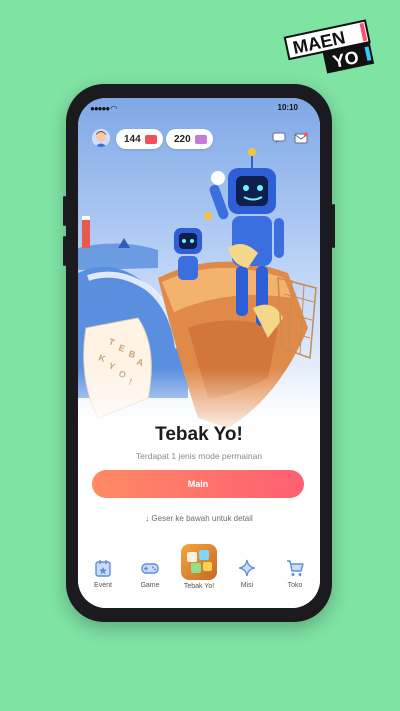 This screenshot has height=711, width=400. I want to click on nav-item-misi: Misi, so click(247, 569).